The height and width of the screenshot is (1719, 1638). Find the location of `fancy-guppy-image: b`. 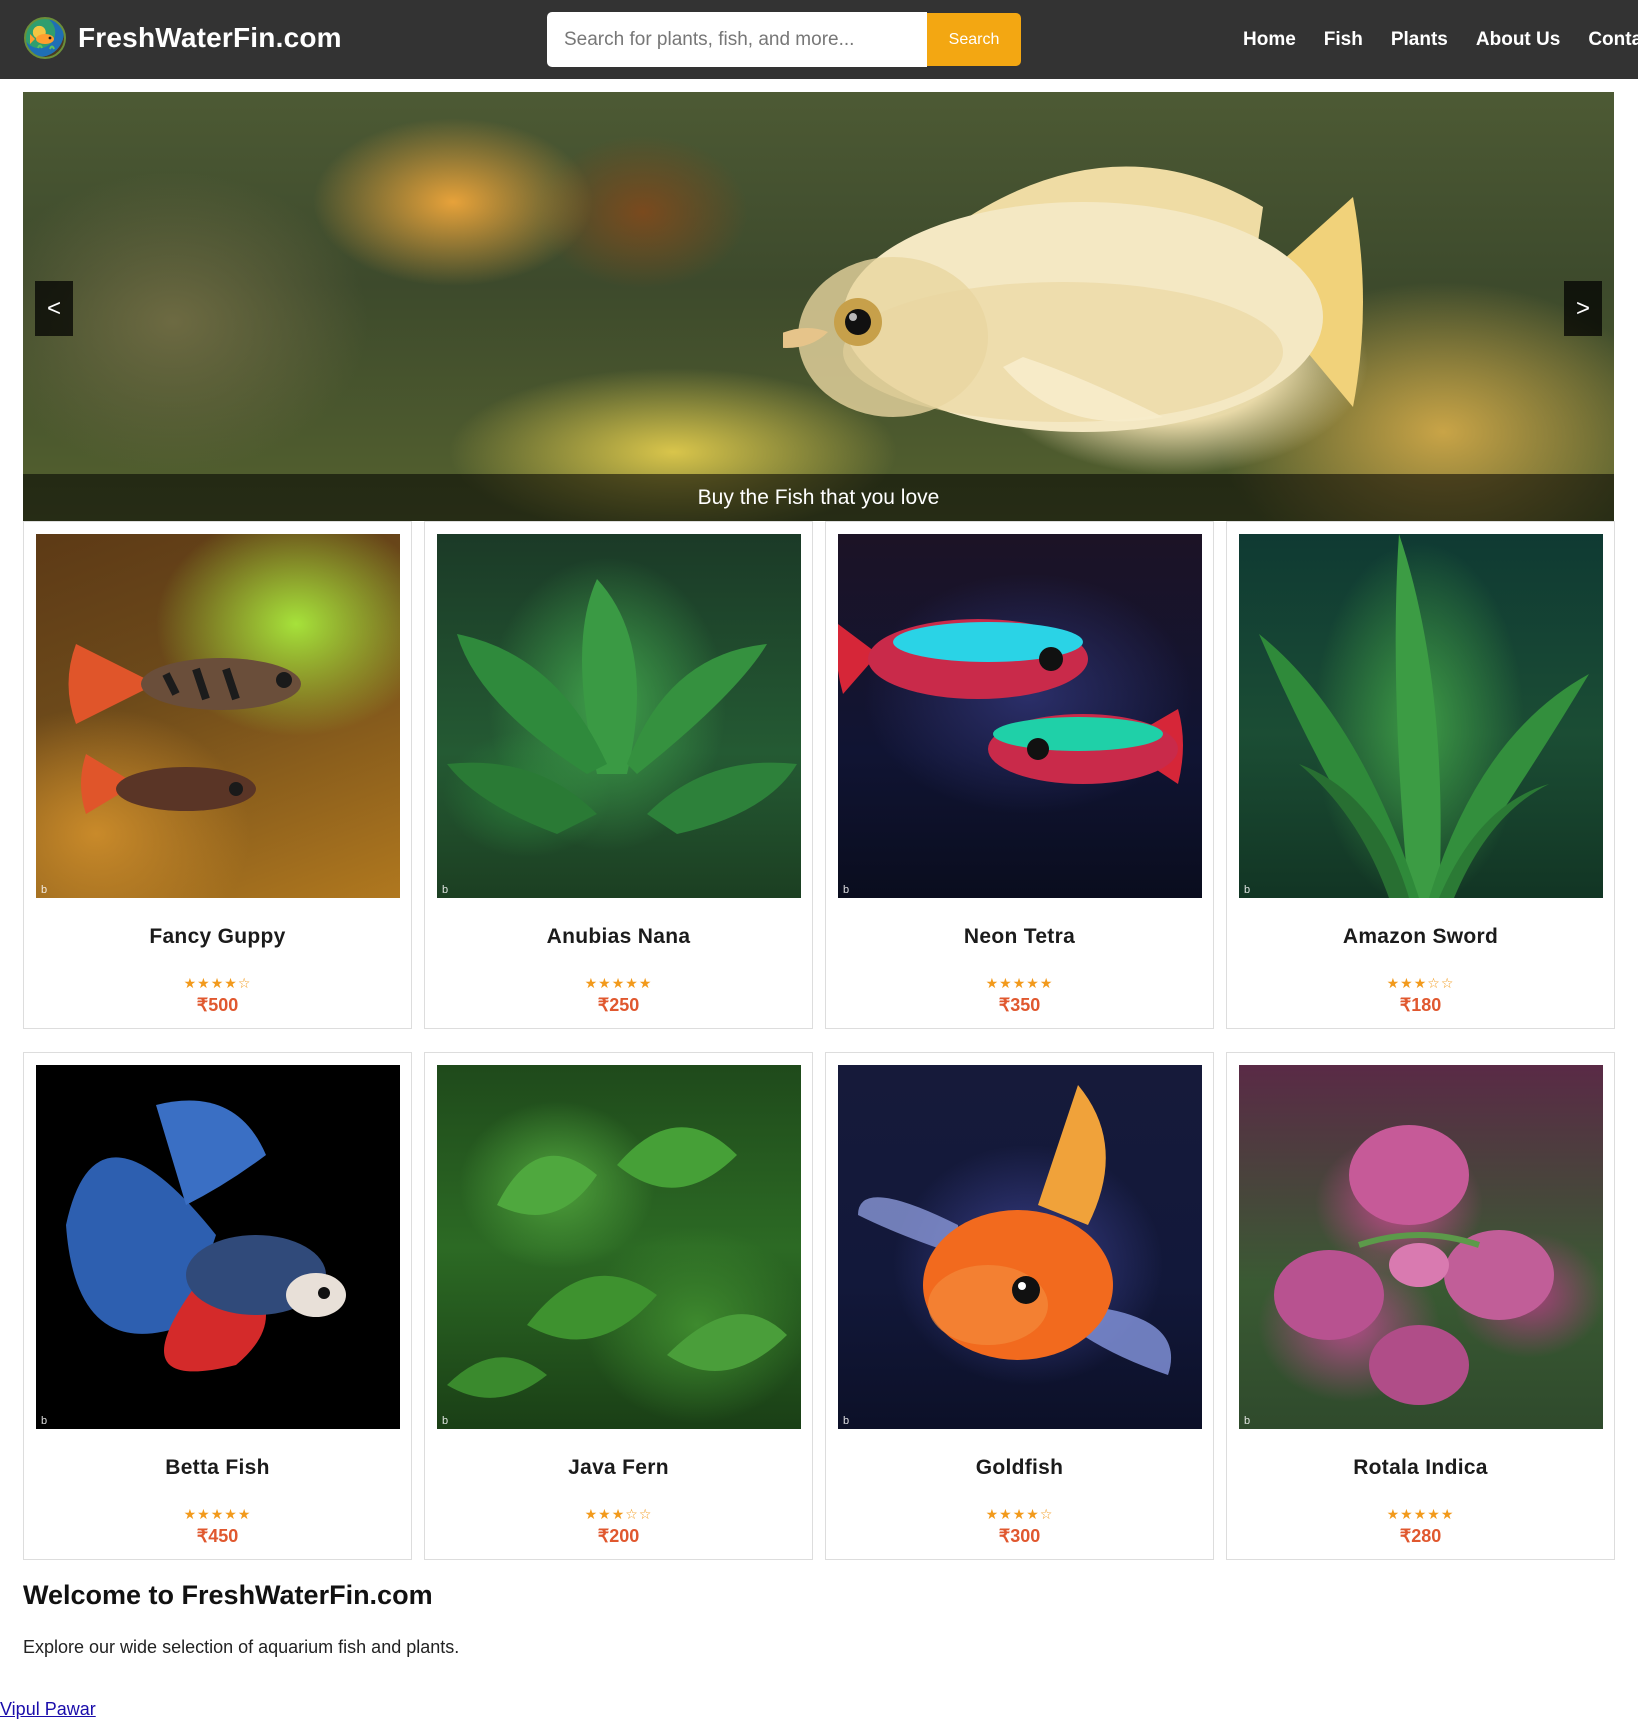

fancy-guppy-image: b is located at coordinates (218, 716).